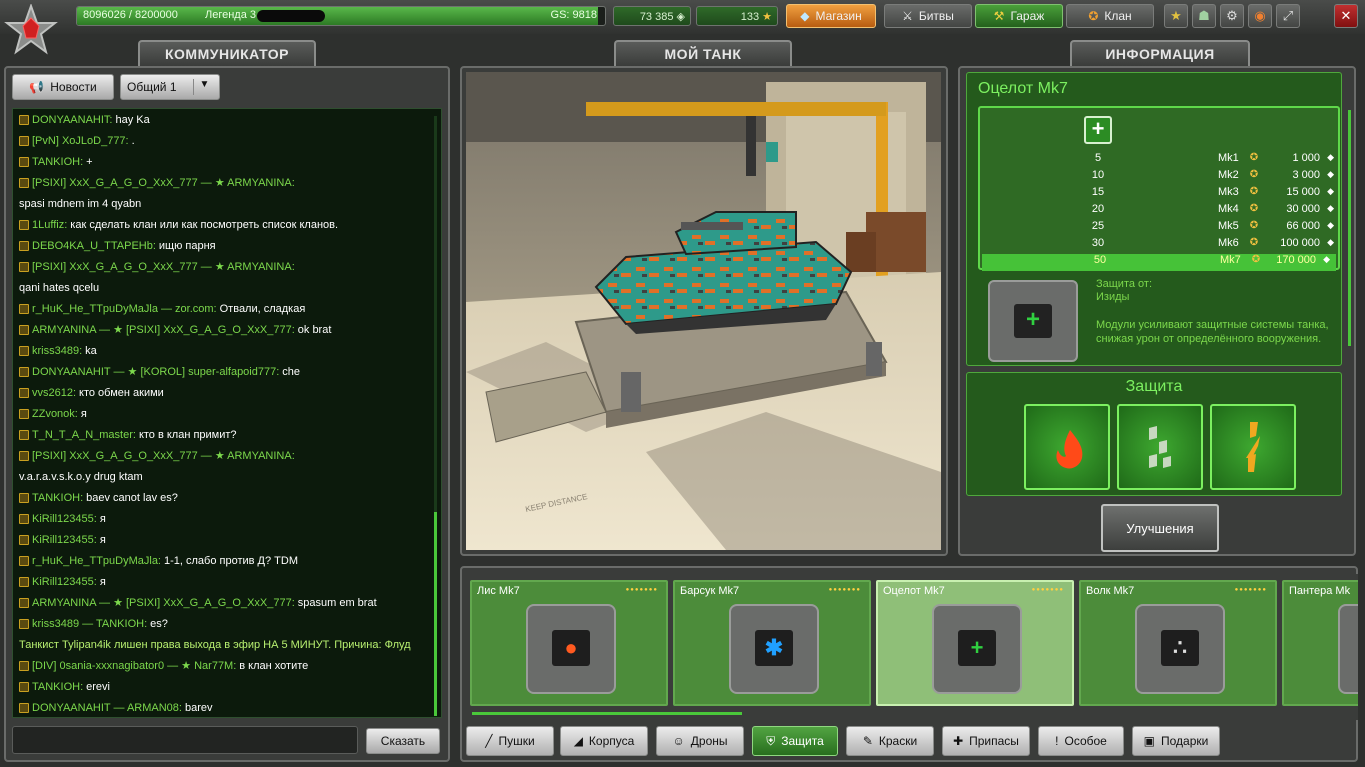 This screenshot has height=767, width=1365. What do you see at coordinates (1160, 228) in the screenshot?
I see `upgrade-row: 25 Mk5 ✪ 66 000 ◆` at bounding box center [1160, 228].